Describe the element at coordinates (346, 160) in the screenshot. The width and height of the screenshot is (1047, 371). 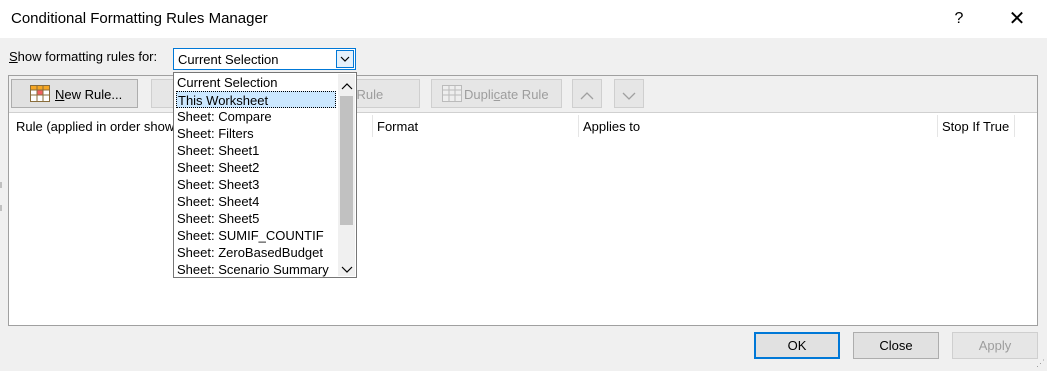
I see `scrollbar-thumb` at that location.